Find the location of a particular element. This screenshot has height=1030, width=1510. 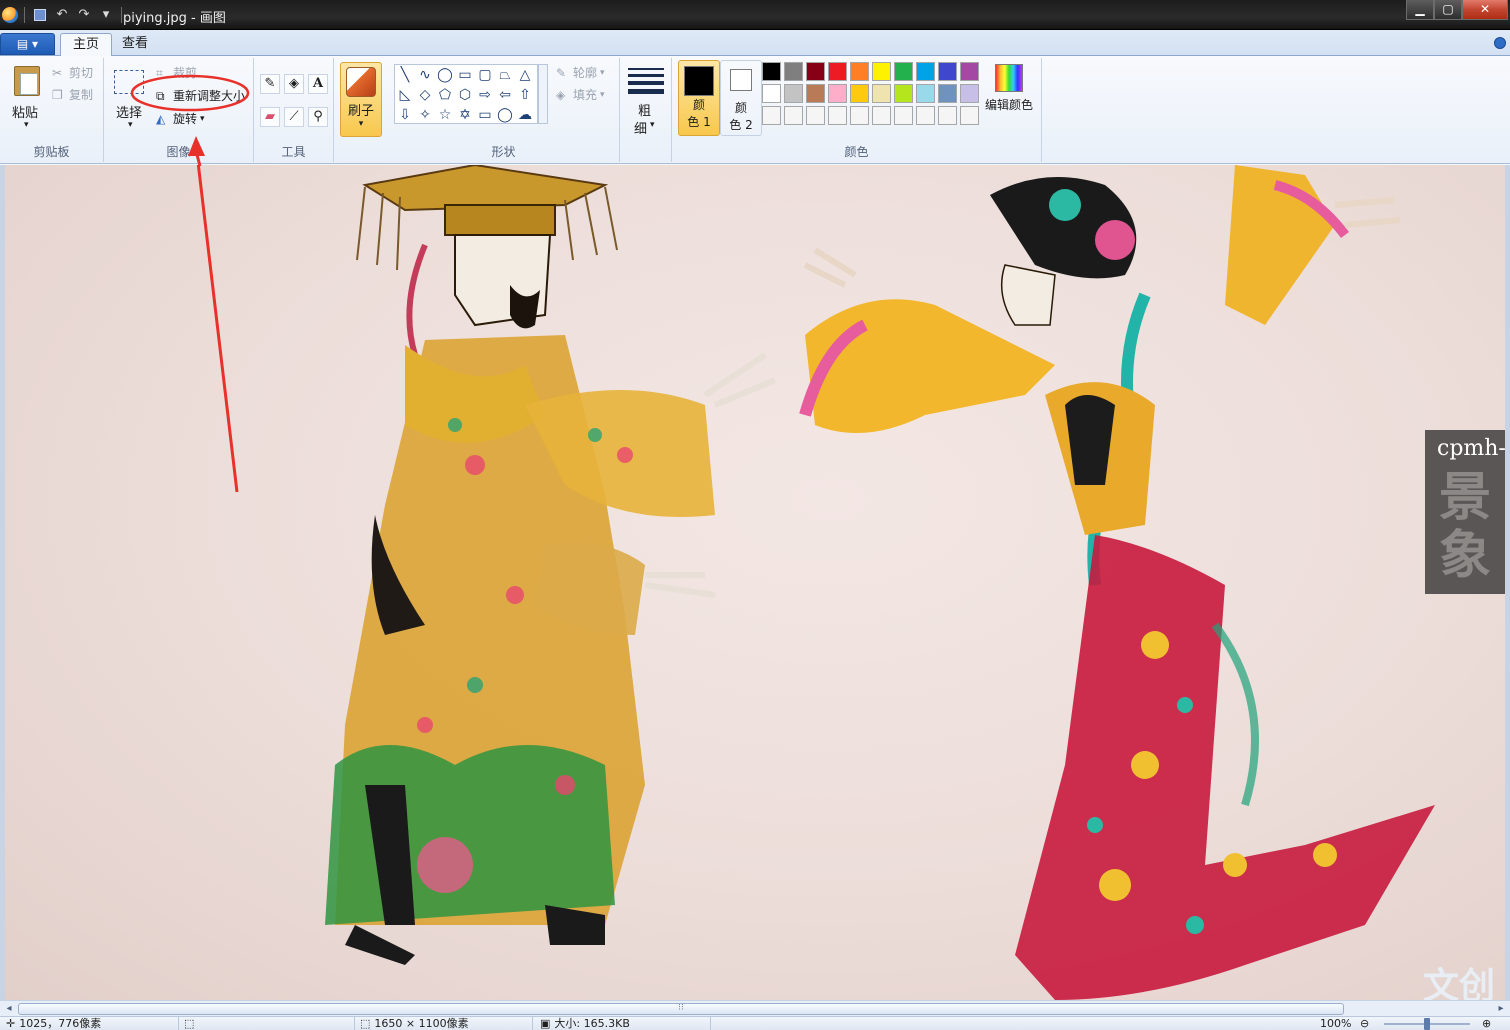

horizontal-scrollbar: ◂ ⁝⁝ ▸ is located at coordinates (755, 1008).